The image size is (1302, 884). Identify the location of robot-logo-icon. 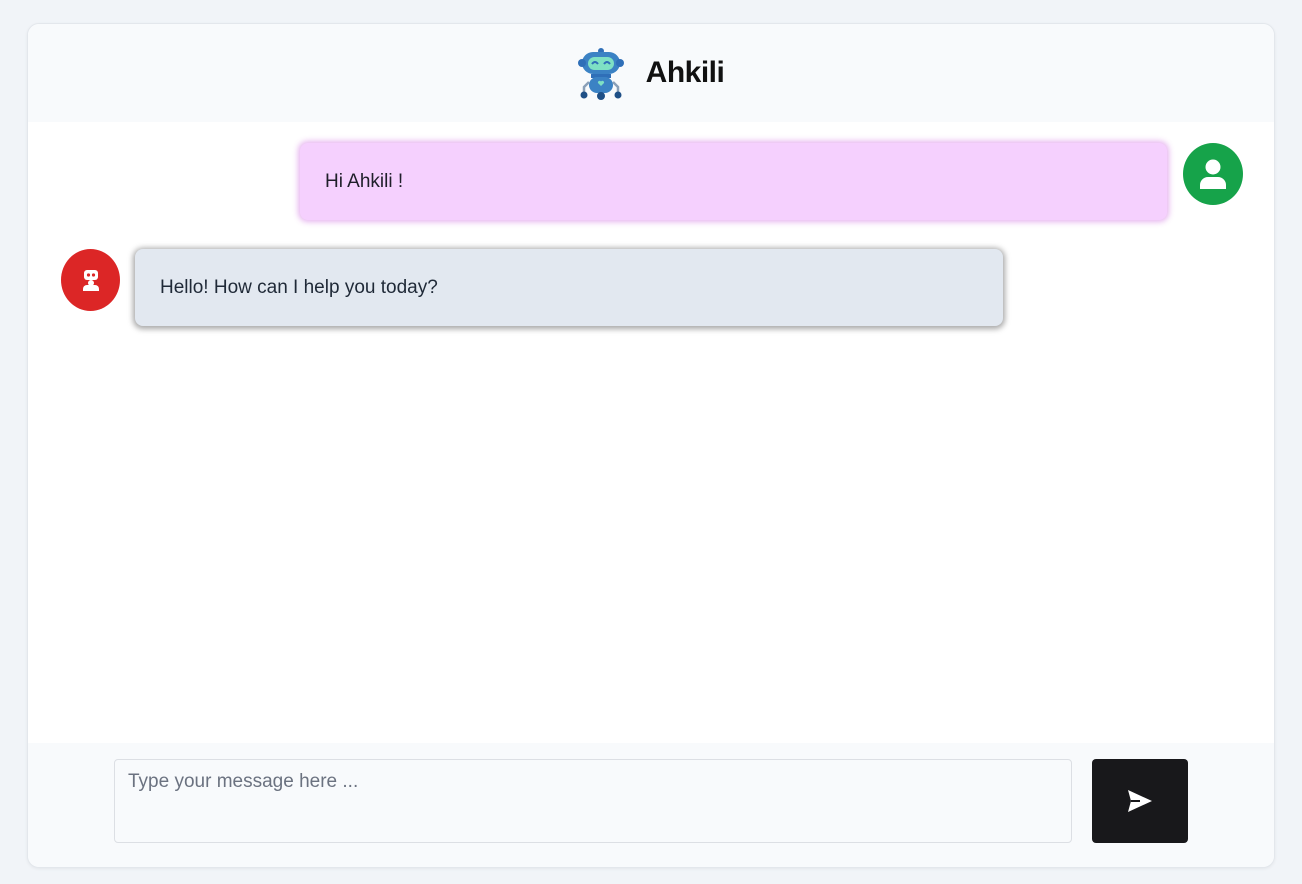
(600, 74).